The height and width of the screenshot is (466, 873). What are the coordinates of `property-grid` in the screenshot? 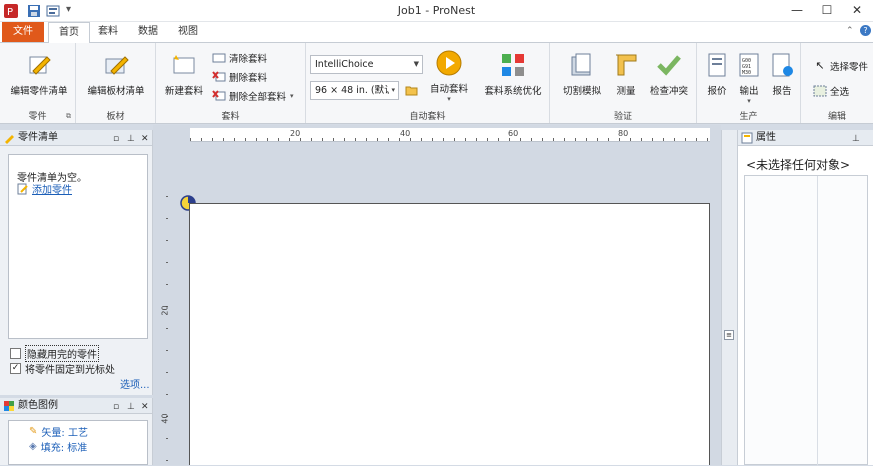 It's located at (806, 320).